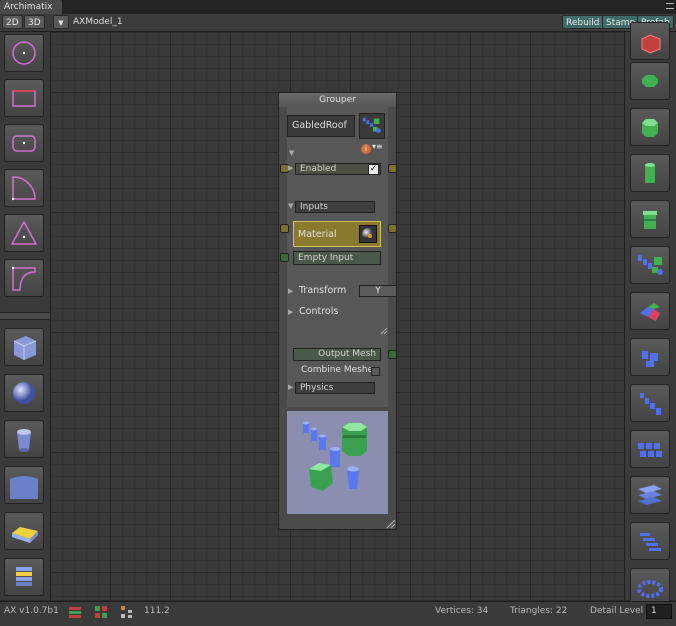  What do you see at coordinates (290, 206) in the screenshot?
I see `inputs-collapse-arrow-icon: ▼` at bounding box center [290, 206].